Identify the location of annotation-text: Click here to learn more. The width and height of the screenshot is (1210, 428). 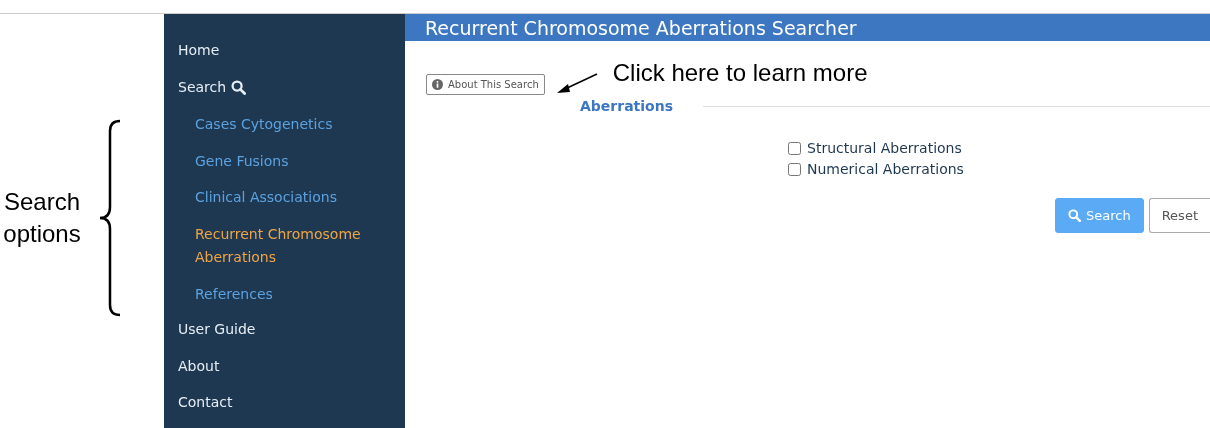
(740, 73).